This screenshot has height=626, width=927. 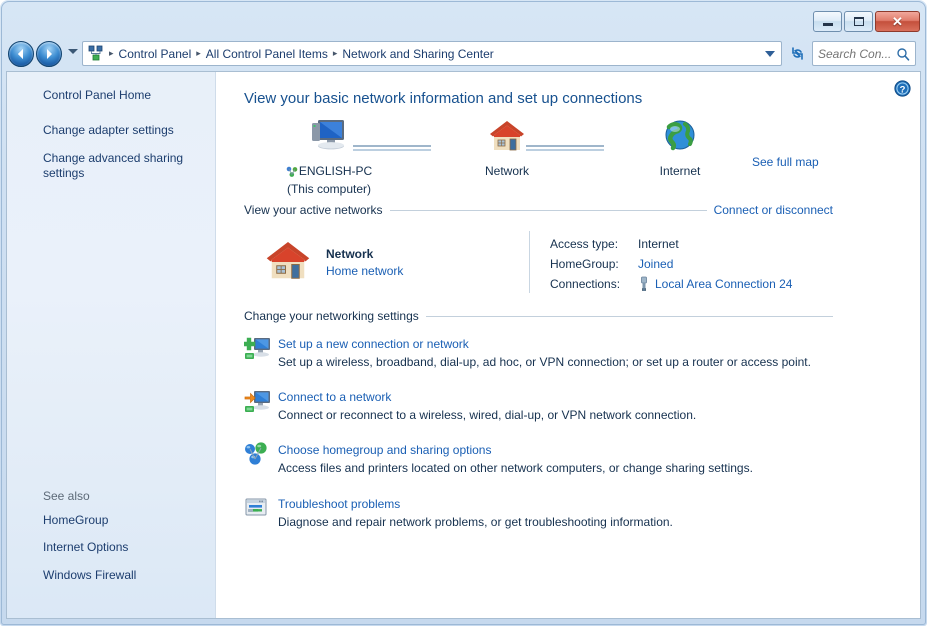 I want to click on address-history-dropdown-icon, so click(x=770, y=53).